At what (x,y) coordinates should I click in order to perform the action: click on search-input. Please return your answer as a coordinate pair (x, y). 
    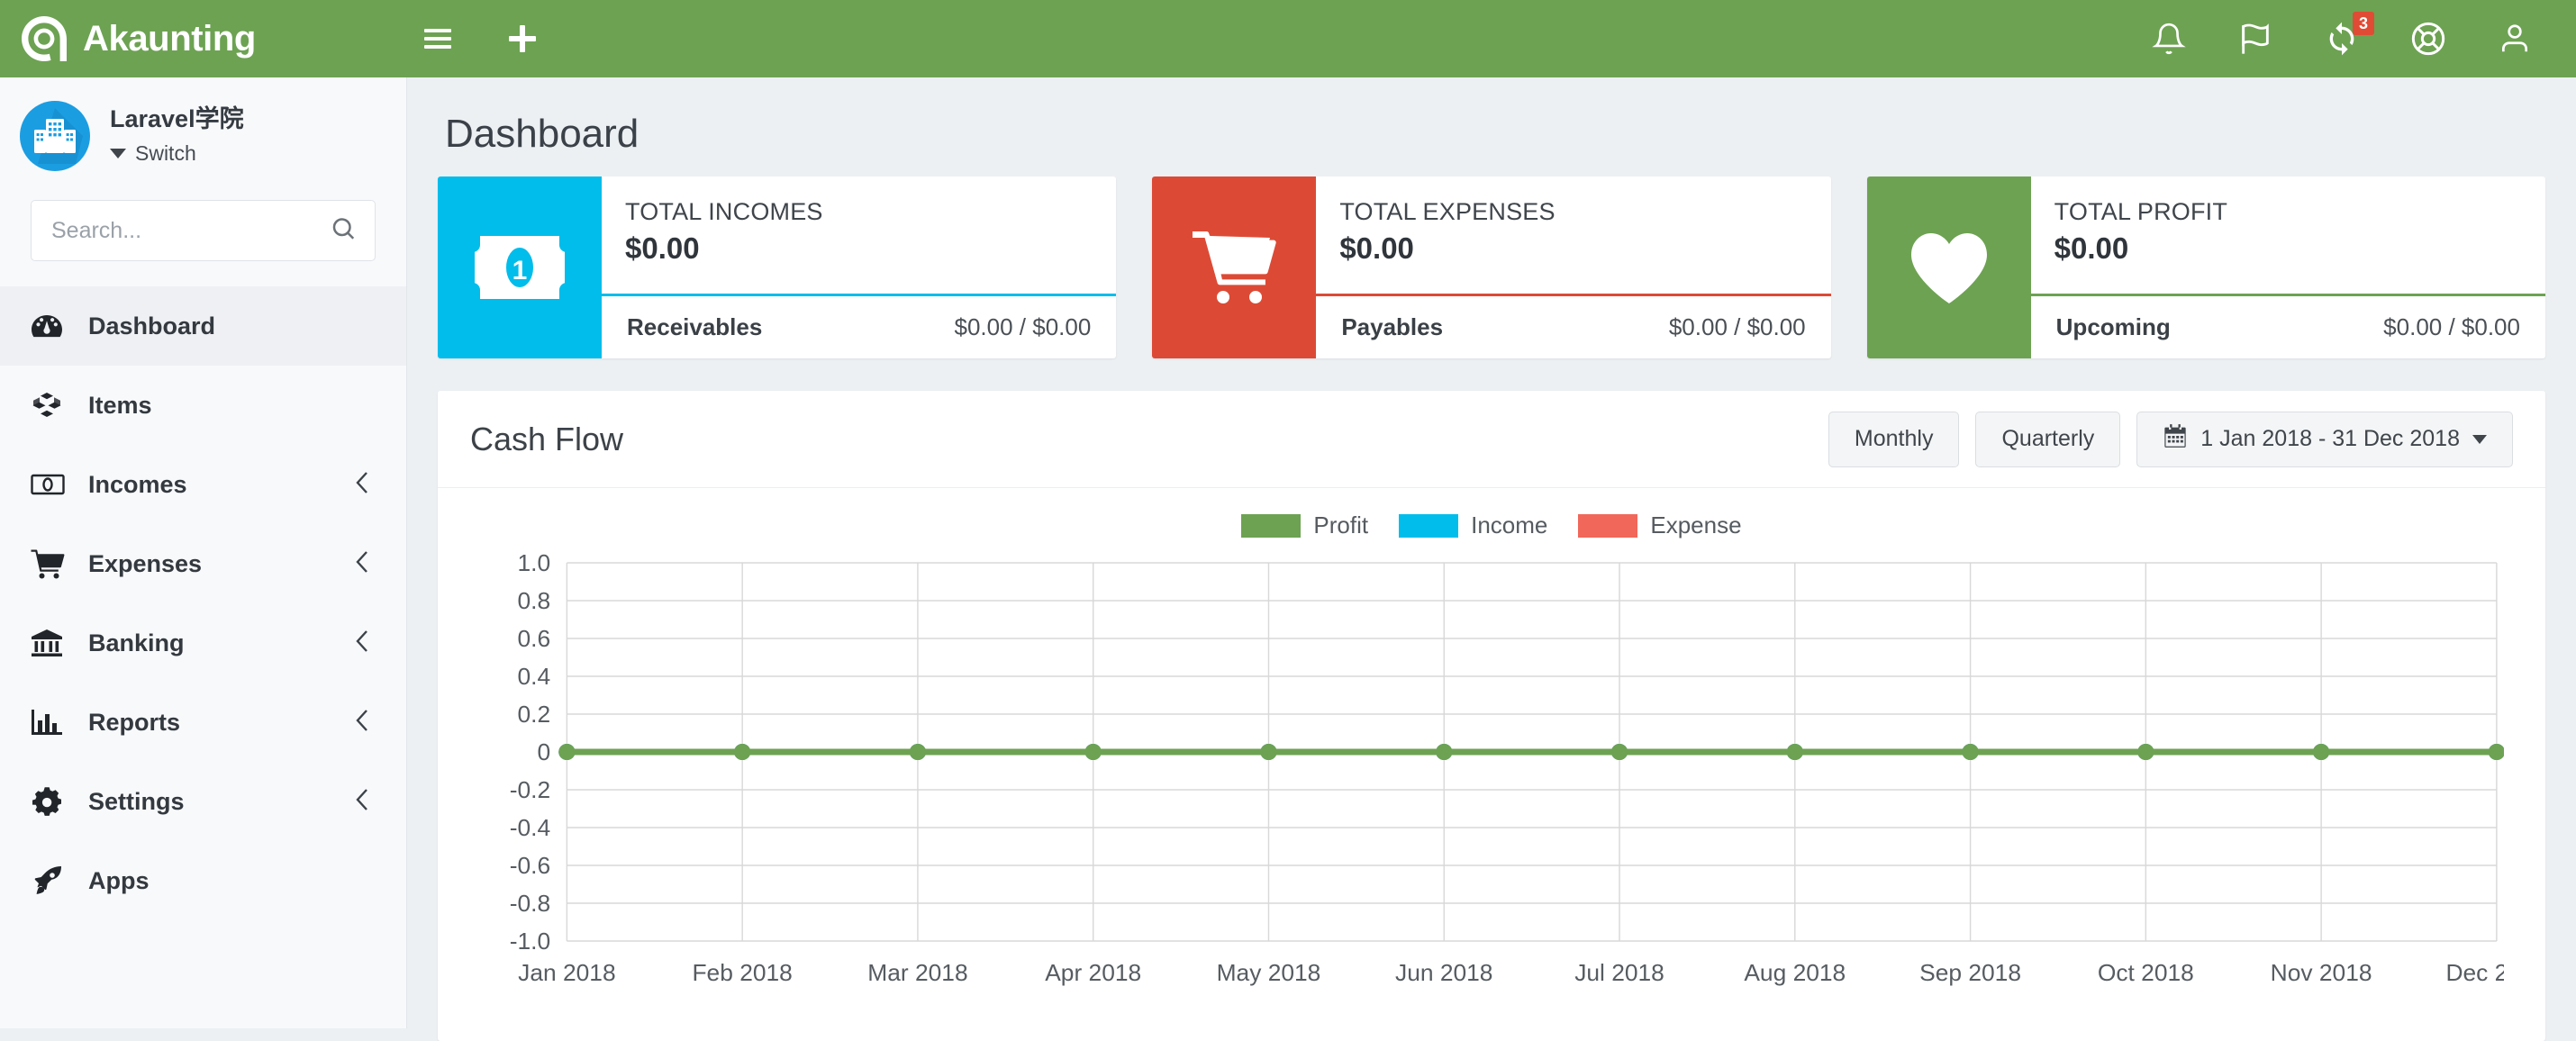
    Looking at the image, I should click on (203, 230).